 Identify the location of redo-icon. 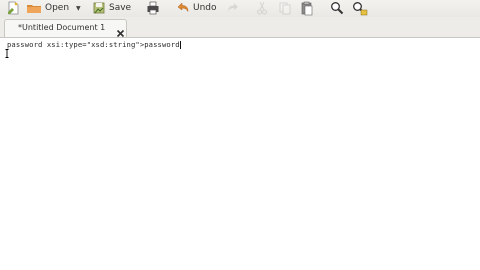
(233, 8).